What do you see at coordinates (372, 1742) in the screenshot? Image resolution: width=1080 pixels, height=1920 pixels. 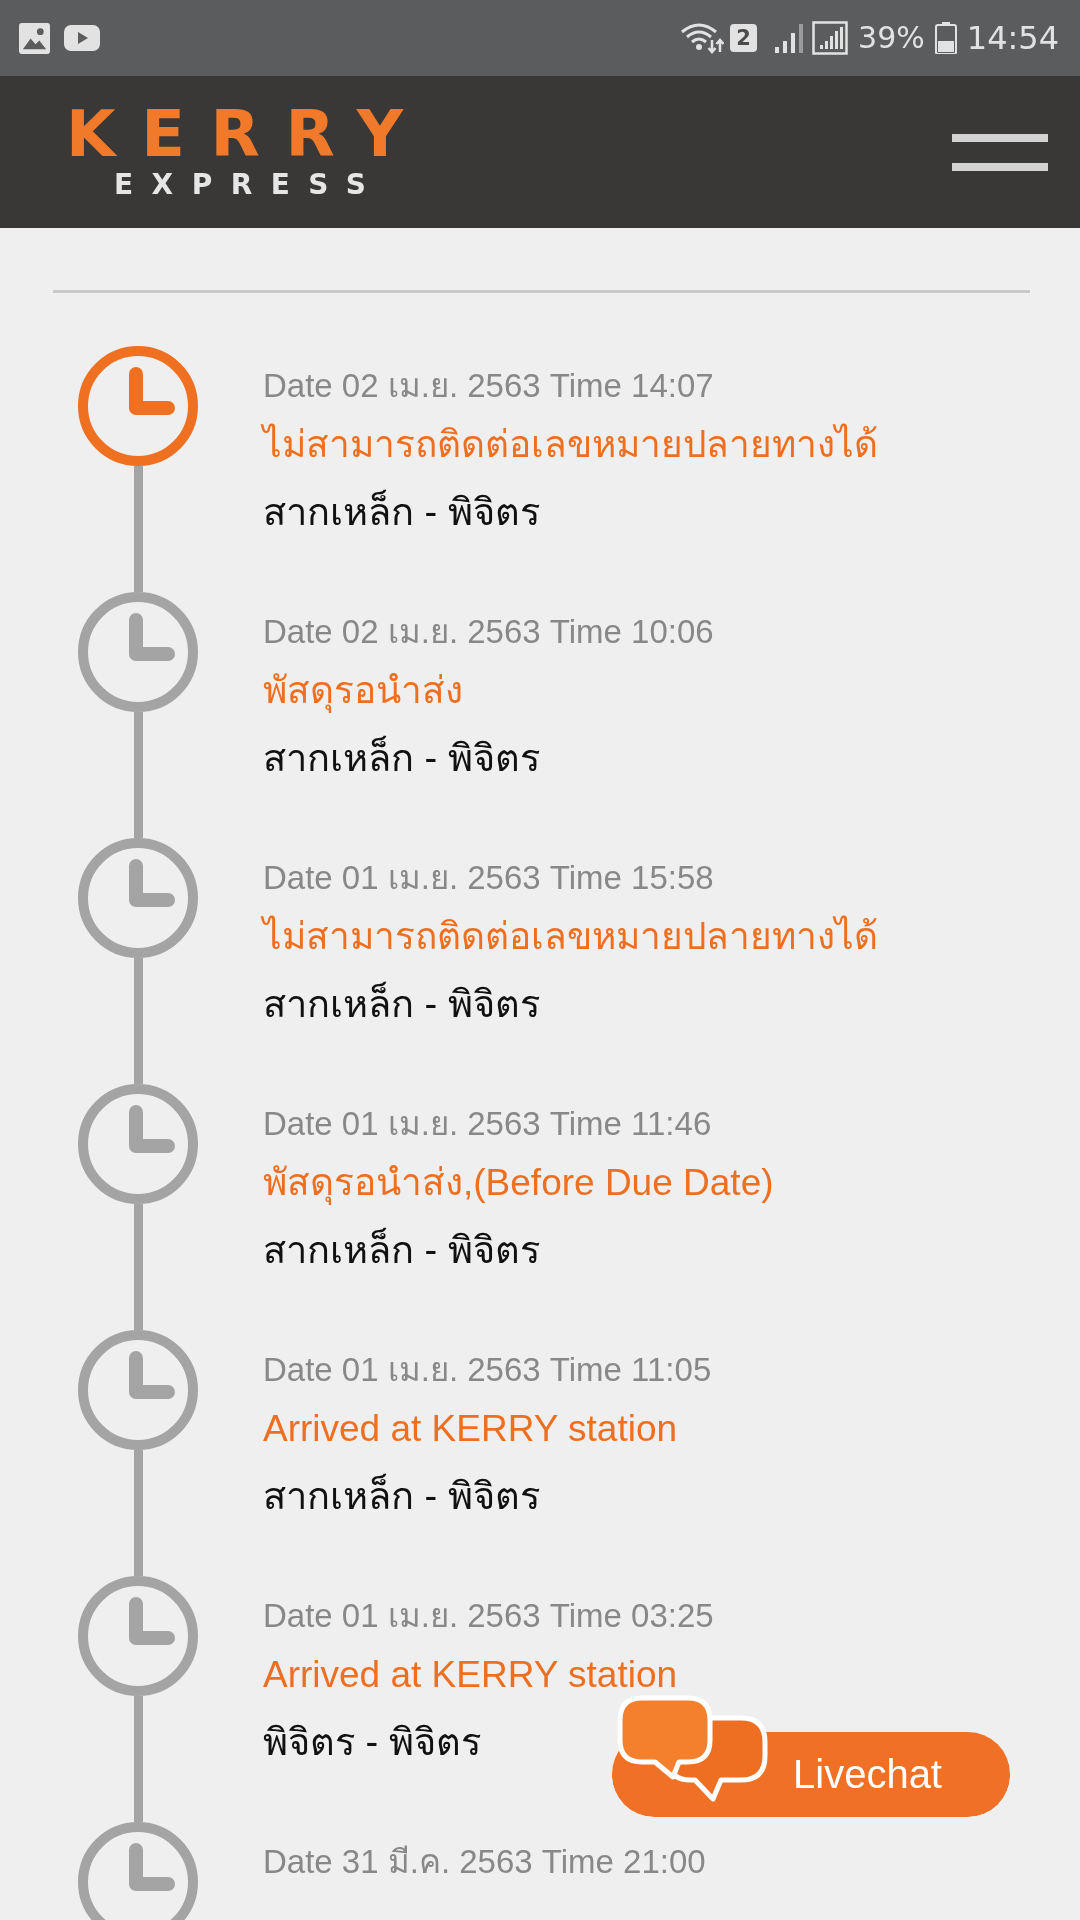 I see `event-location: พิจิตร - พิจิตร` at bounding box center [372, 1742].